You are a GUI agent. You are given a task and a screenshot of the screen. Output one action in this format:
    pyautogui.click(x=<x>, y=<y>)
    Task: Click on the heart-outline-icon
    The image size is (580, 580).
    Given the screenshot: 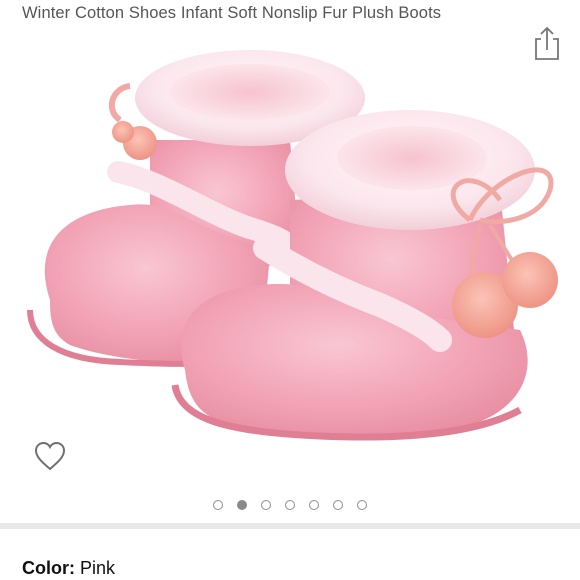 What is the action you would take?
    pyautogui.click(x=50, y=456)
    